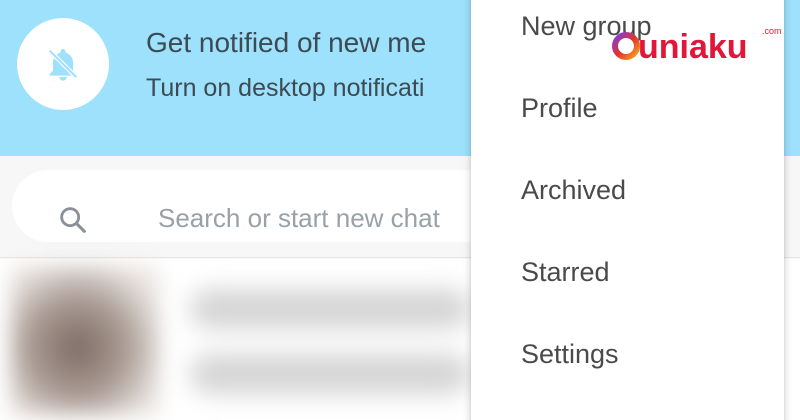 The width and height of the screenshot is (800, 420). I want to click on bell-off-icon, so click(63, 65).